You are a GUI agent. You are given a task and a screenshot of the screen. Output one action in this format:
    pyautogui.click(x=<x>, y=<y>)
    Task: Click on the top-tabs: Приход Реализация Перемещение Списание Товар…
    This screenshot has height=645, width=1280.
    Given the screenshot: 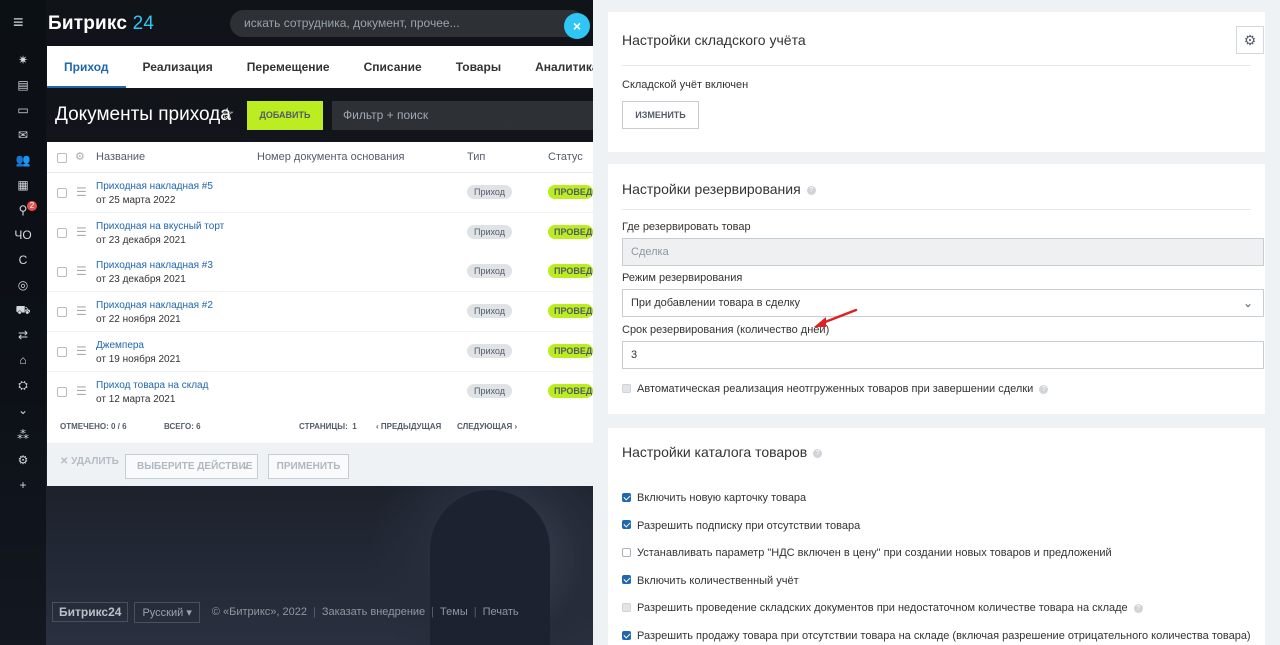 What is the action you would take?
    pyautogui.click(x=323, y=67)
    